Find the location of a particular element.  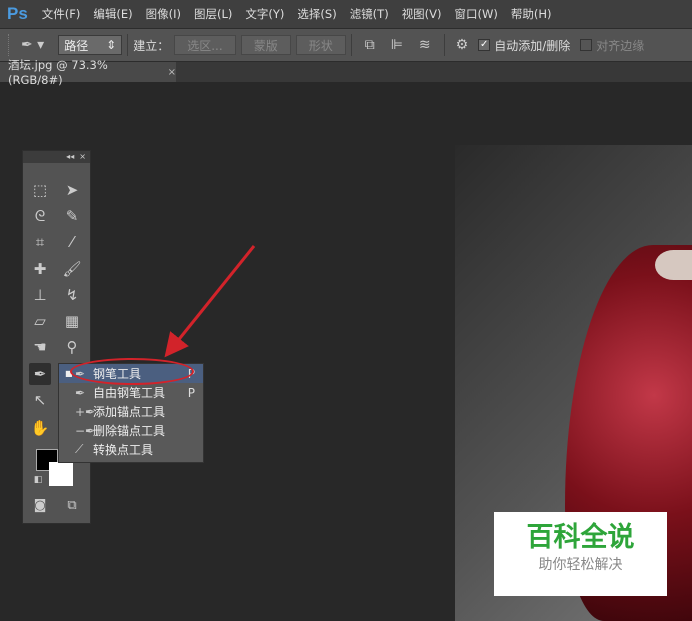

annotation-arrow is located at coordinates (210, 301).